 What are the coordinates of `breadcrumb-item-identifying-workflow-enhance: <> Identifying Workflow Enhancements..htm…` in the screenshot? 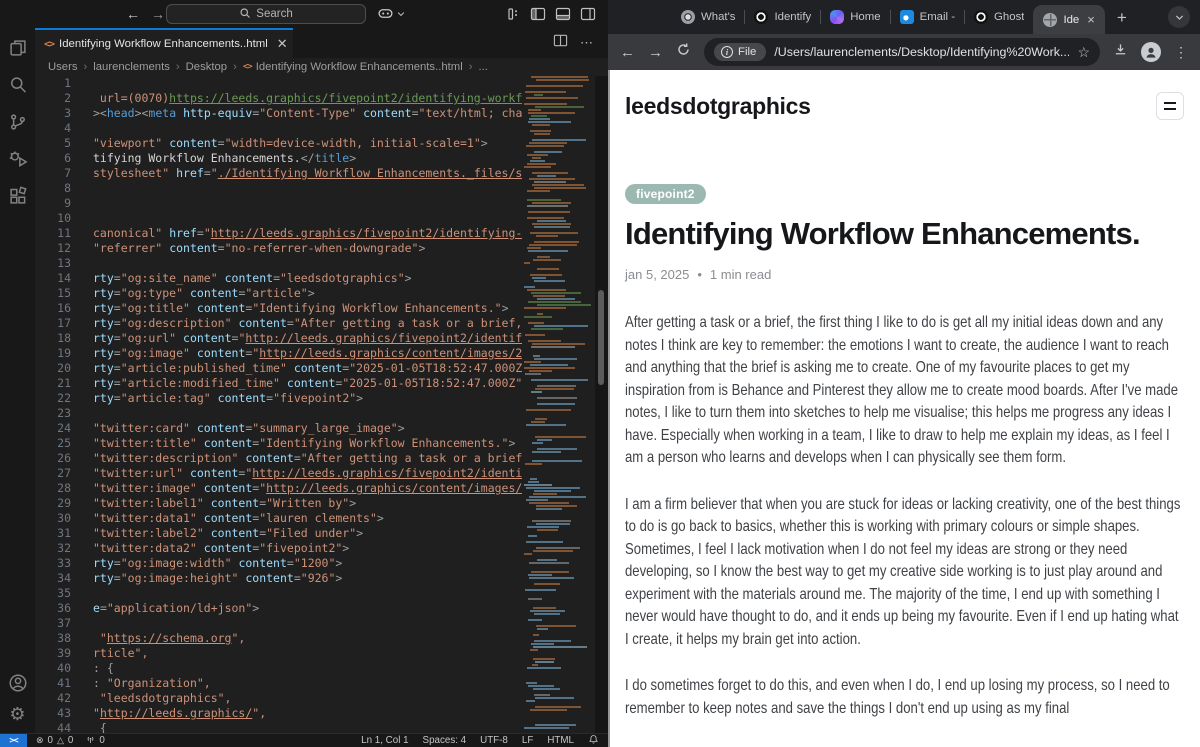 It's located at (353, 67).